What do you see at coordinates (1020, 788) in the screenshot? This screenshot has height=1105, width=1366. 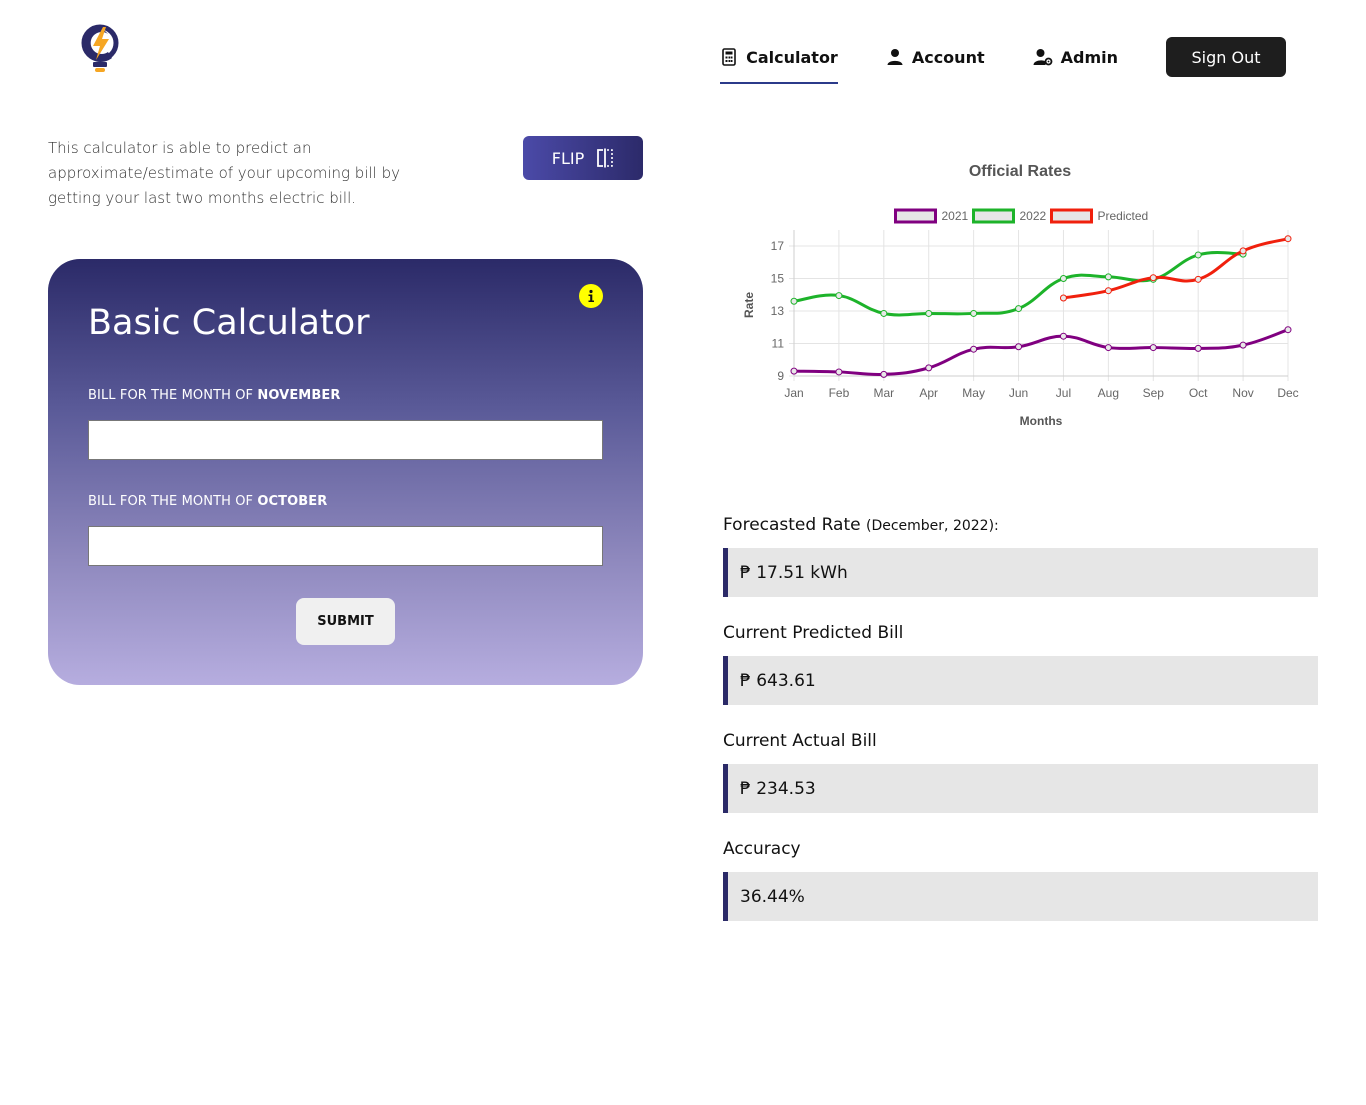 I see `actual-bill-value: ₱ 234.53` at bounding box center [1020, 788].